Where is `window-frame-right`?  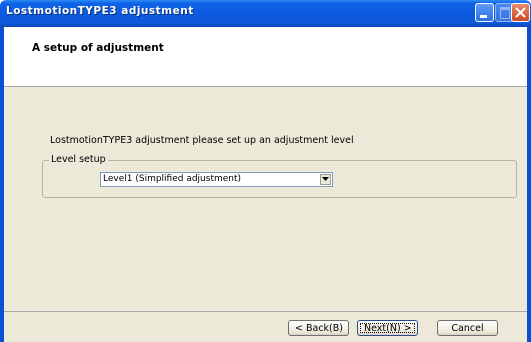 window-frame-right is located at coordinates (529, 184).